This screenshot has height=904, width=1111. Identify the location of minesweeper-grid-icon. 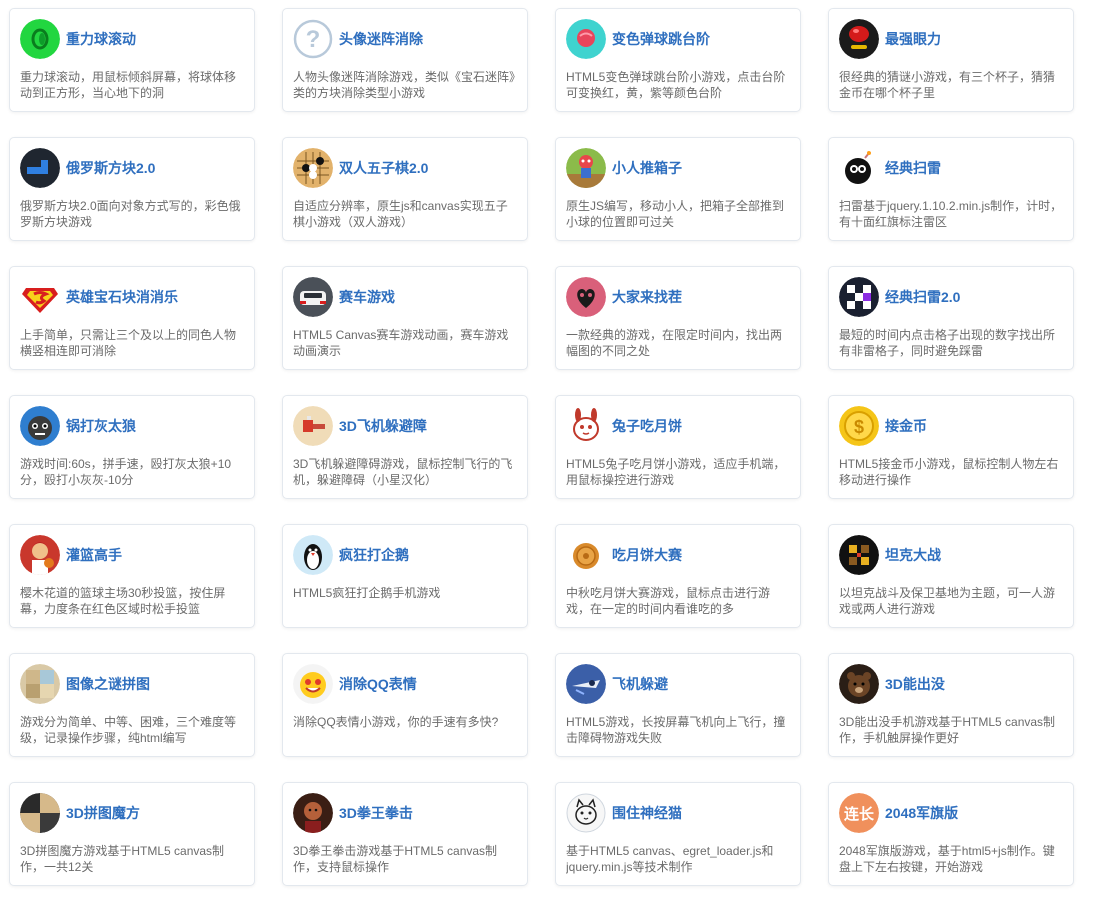
(859, 297).